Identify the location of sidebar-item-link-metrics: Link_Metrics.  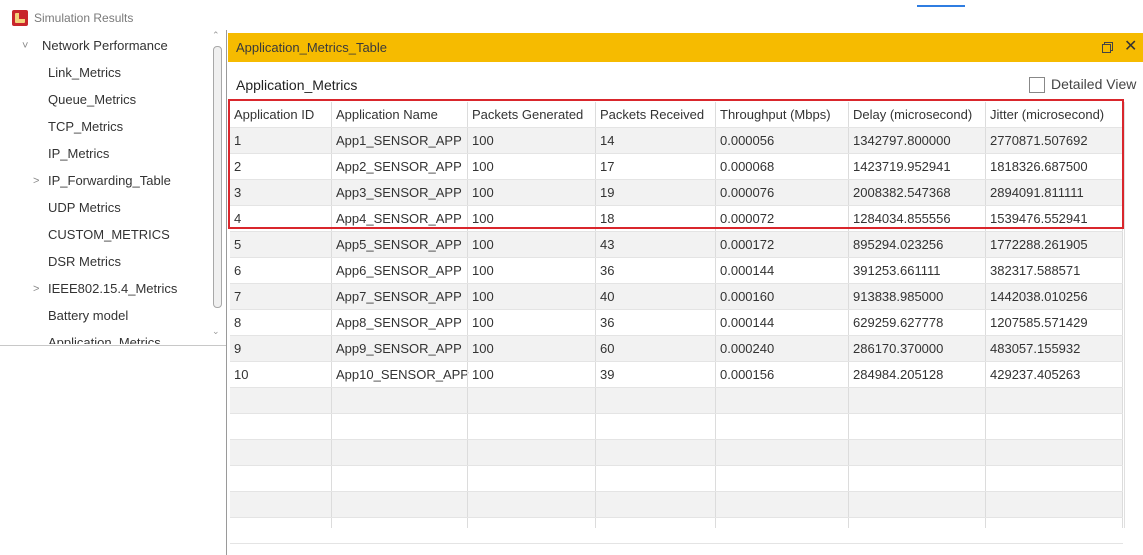
(84, 73).